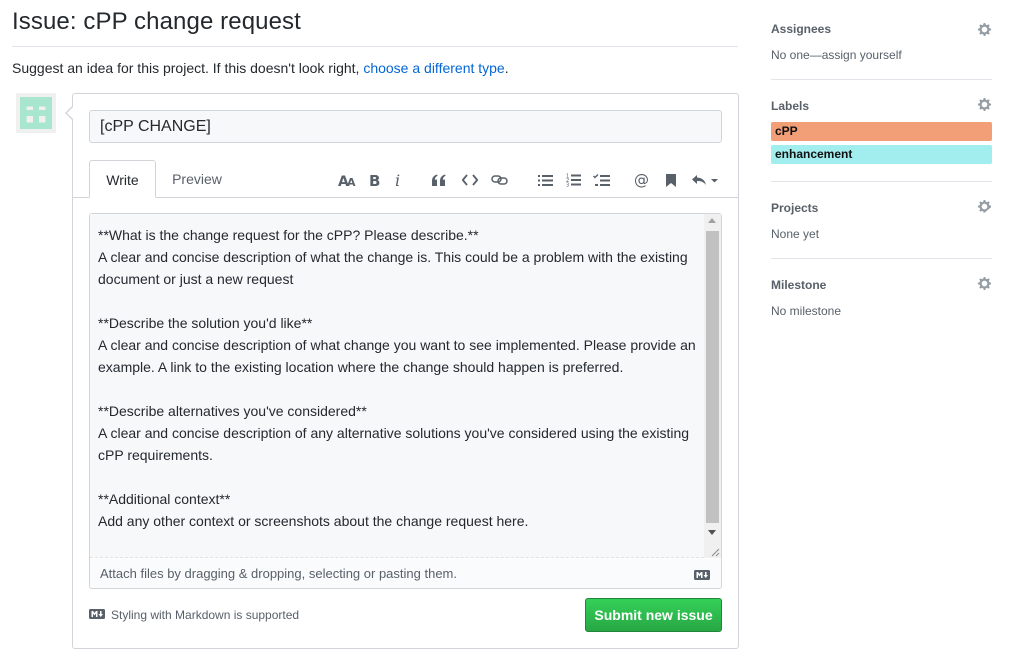 The height and width of the screenshot is (653, 1019). What do you see at coordinates (984, 29) in the screenshot?
I see `assignees-gear-icon` at bounding box center [984, 29].